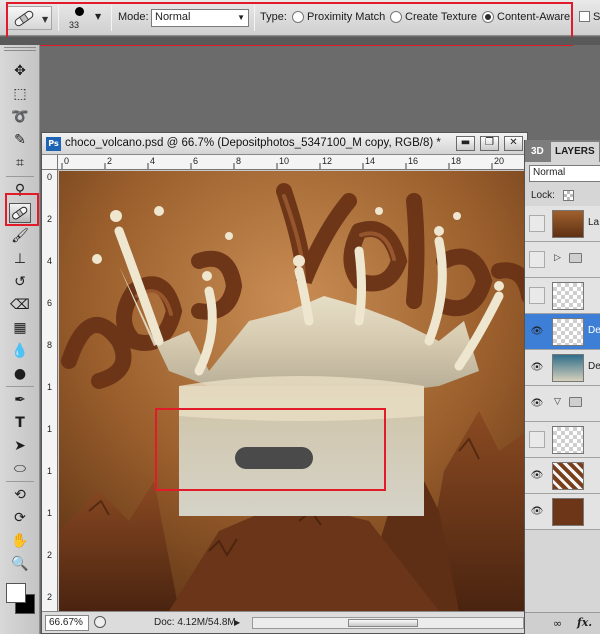  I want to click on zoom-level-field: 66.67%, so click(67, 623).